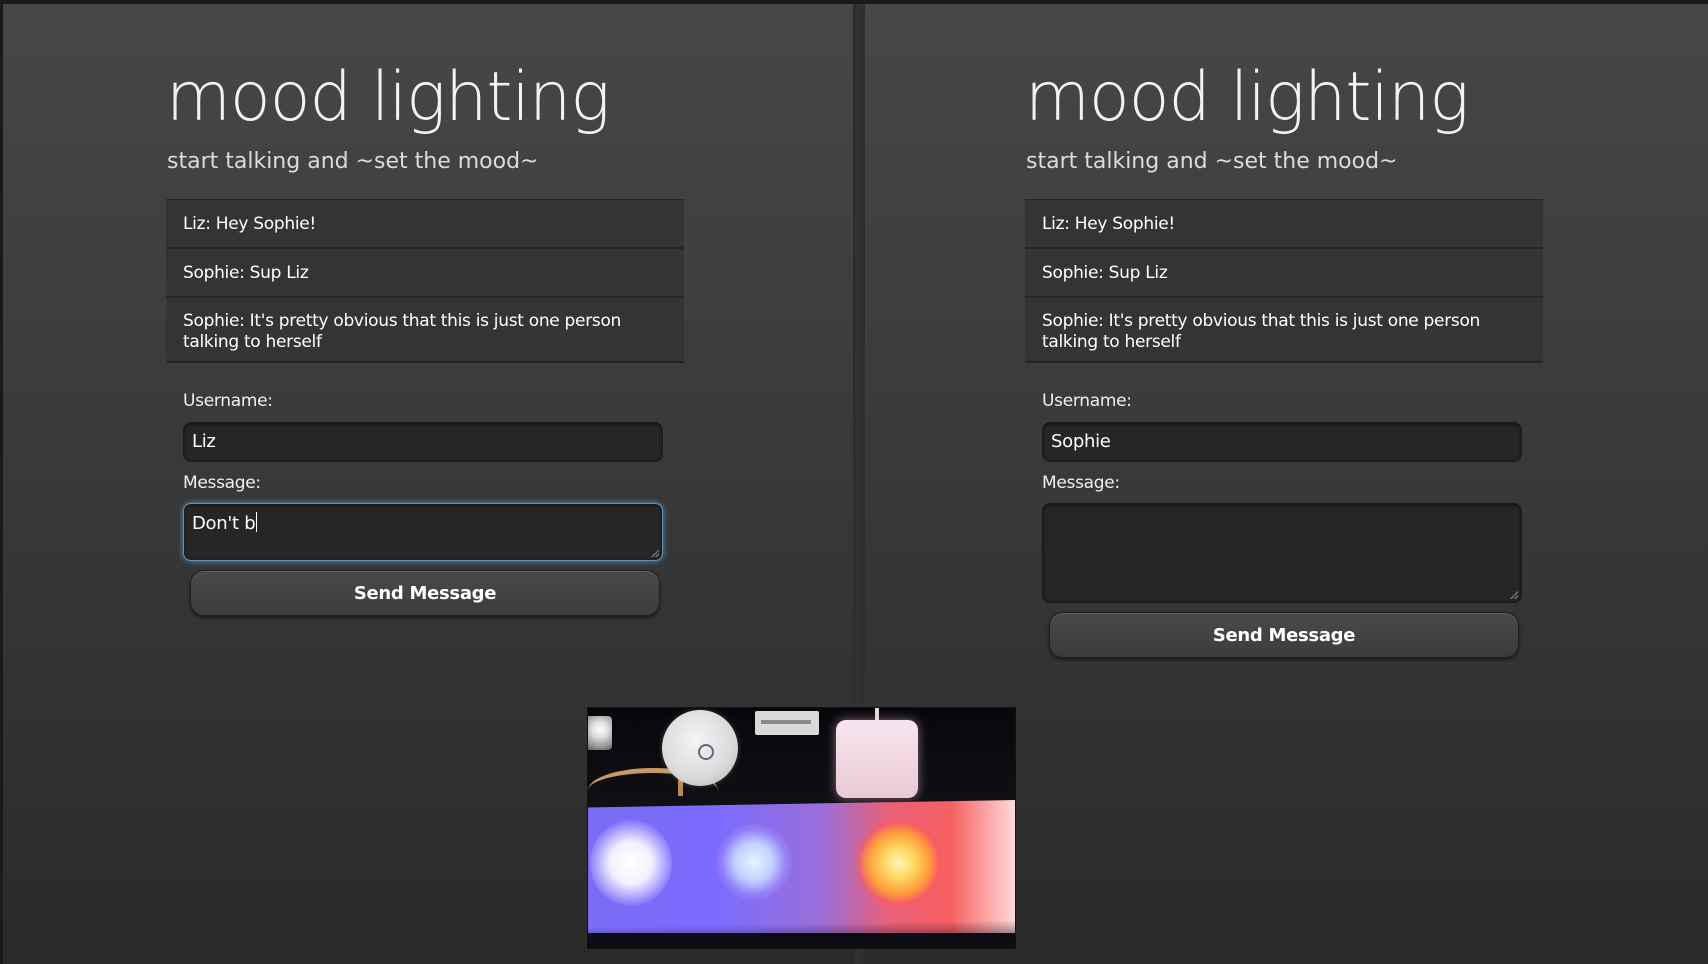 This screenshot has height=964, width=1708. What do you see at coordinates (1282, 553) in the screenshot?
I see `message-textarea` at bounding box center [1282, 553].